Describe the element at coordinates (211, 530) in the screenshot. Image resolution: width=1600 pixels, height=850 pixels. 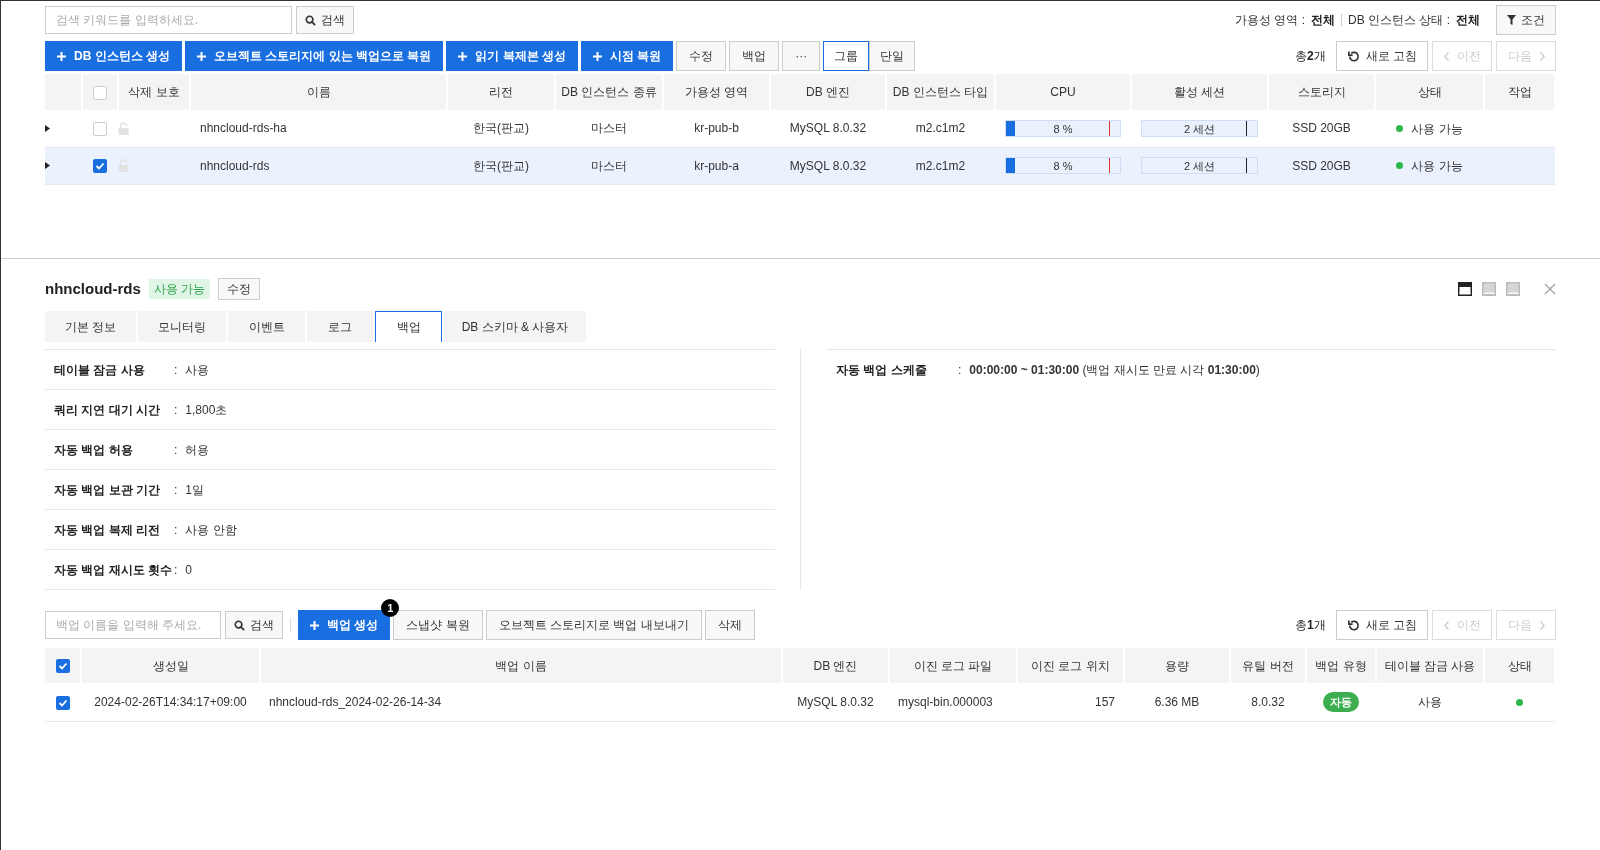
I see `field-value: 사용 안함` at that location.